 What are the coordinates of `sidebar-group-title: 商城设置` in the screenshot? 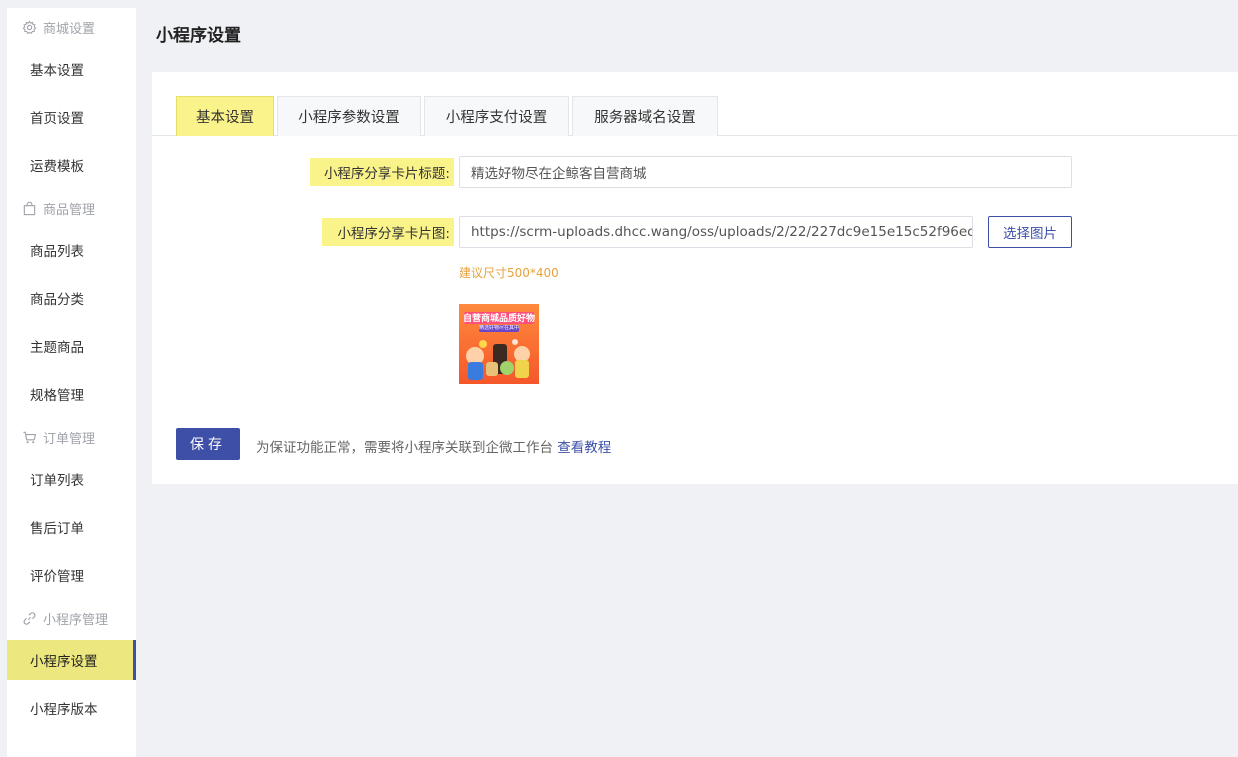 It's located at (69, 29).